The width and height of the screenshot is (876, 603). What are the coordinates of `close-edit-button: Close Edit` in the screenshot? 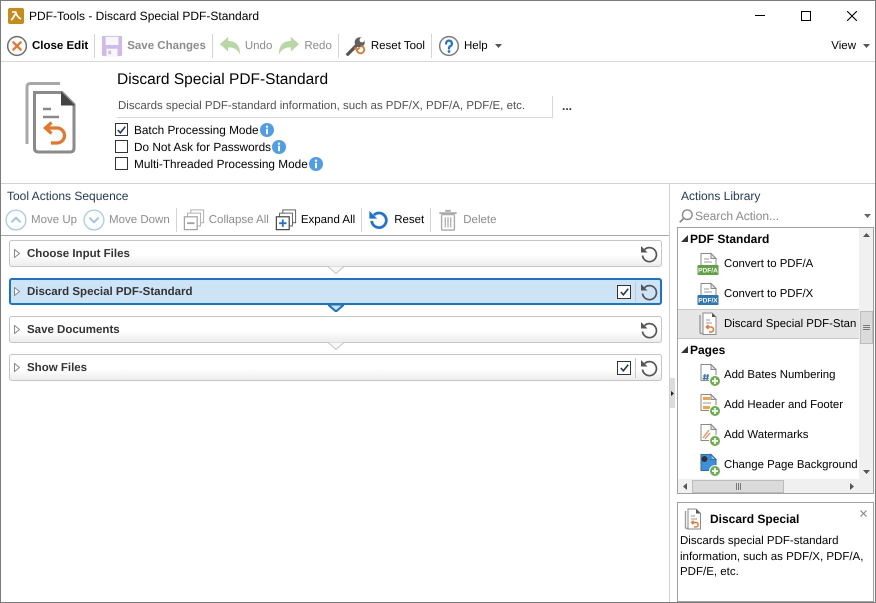 It's located at (47, 45).